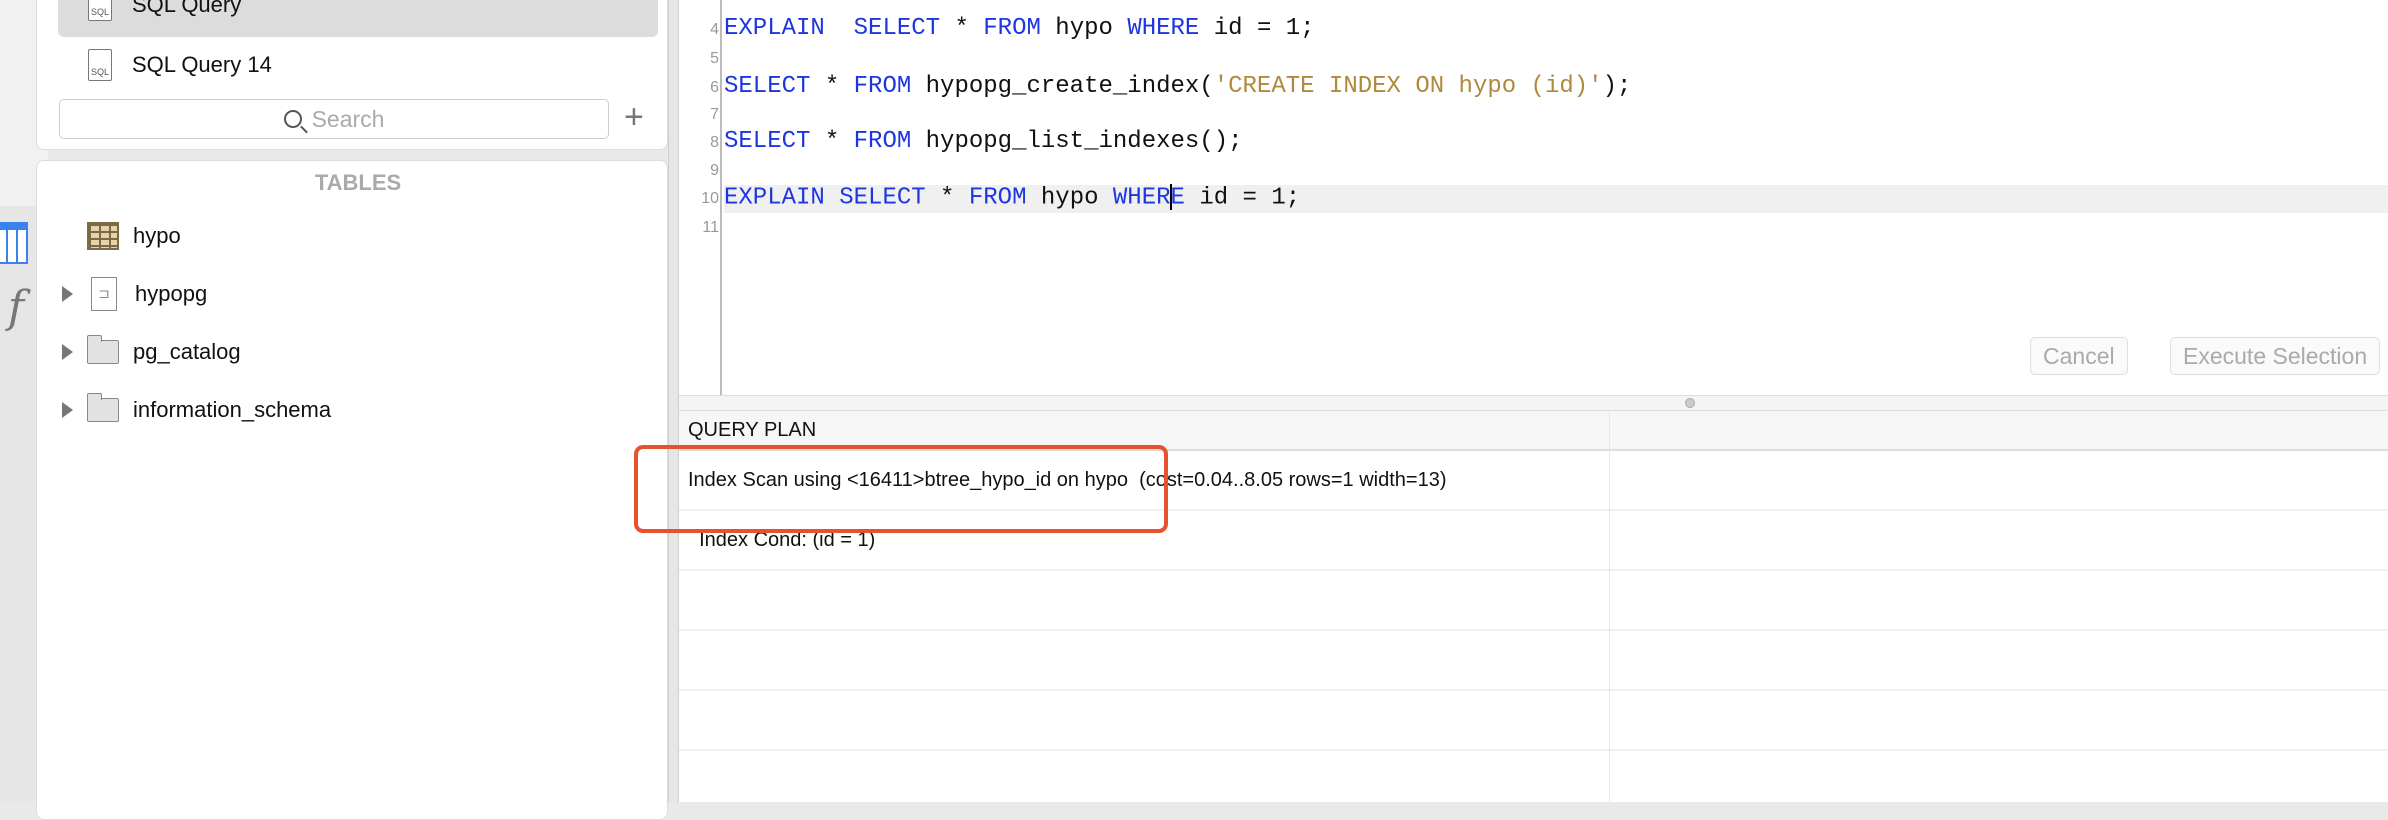 The image size is (2388, 820). Describe the element at coordinates (634, 117) in the screenshot. I see `add-query-button: +` at that location.